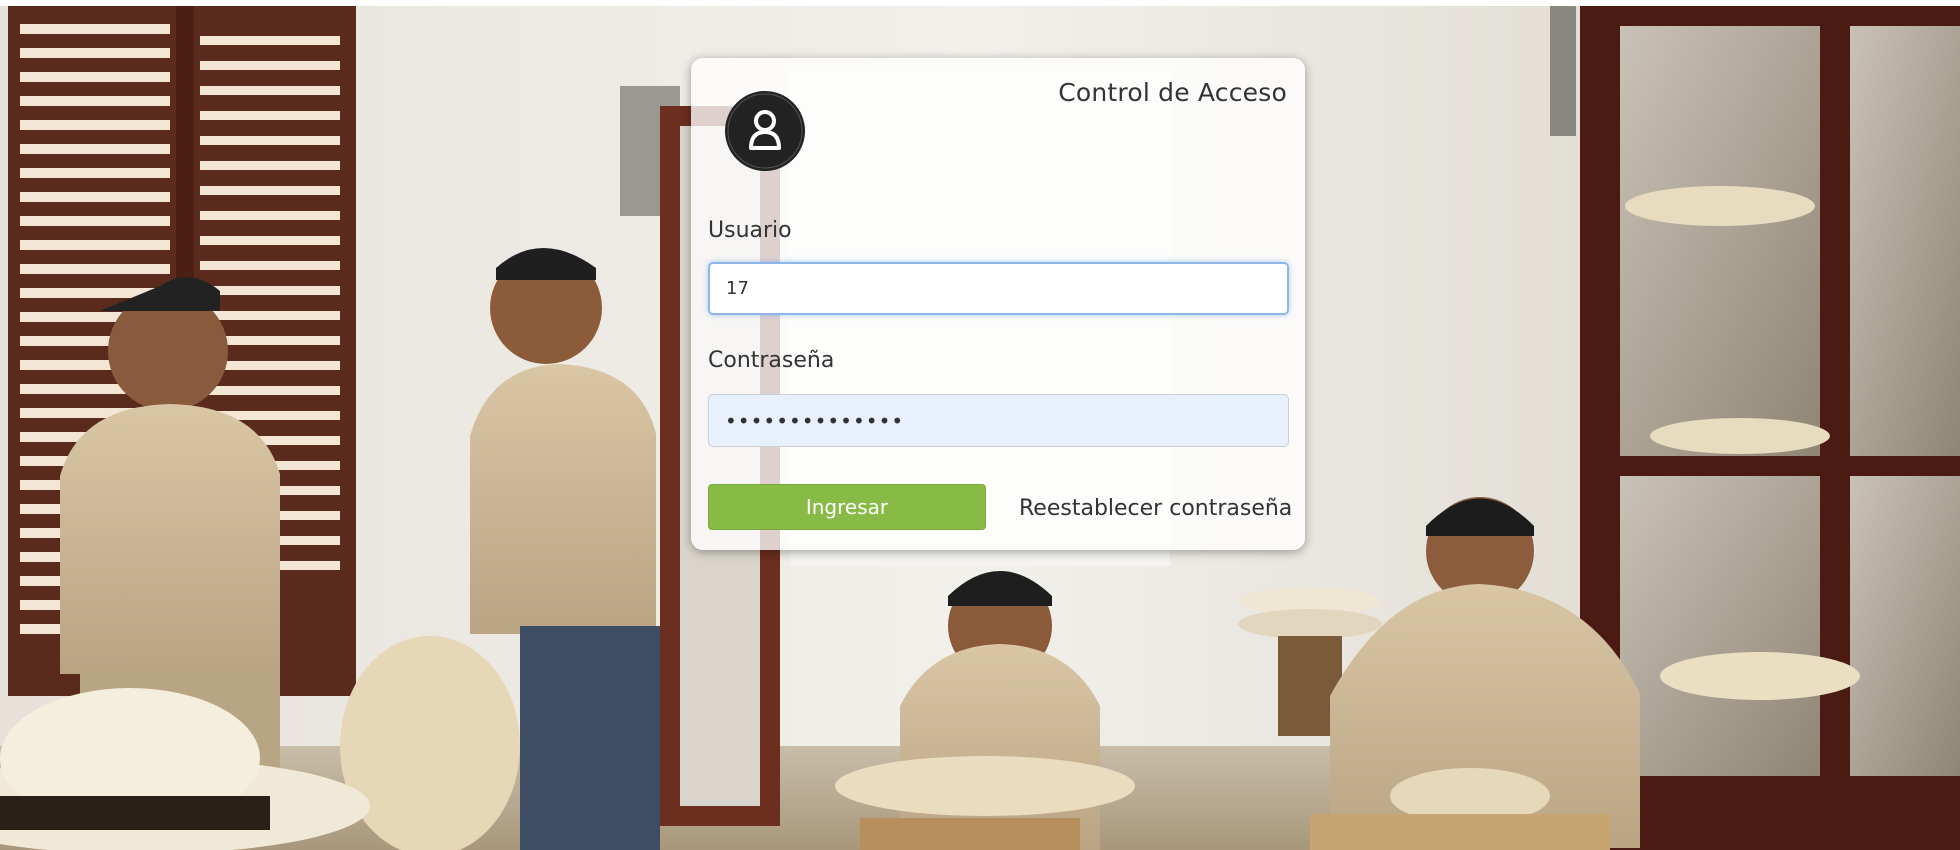 Image resolution: width=1960 pixels, height=850 pixels. Describe the element at coordinates (1155, 508) in the screenshot. I see `reset-password-link: Reestablecer contraseña` at that location.